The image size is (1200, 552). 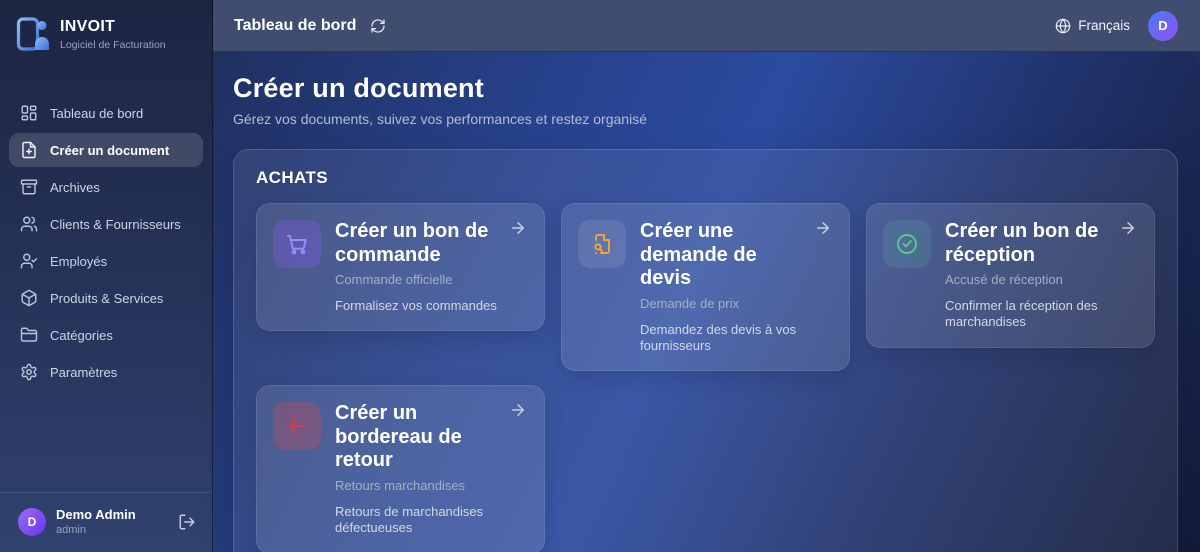 What do you see at coordinates (113, 44) in the screenshot?
I see `brand-tagline: Logiciel de Facturation` at bounding box center [113, 44].